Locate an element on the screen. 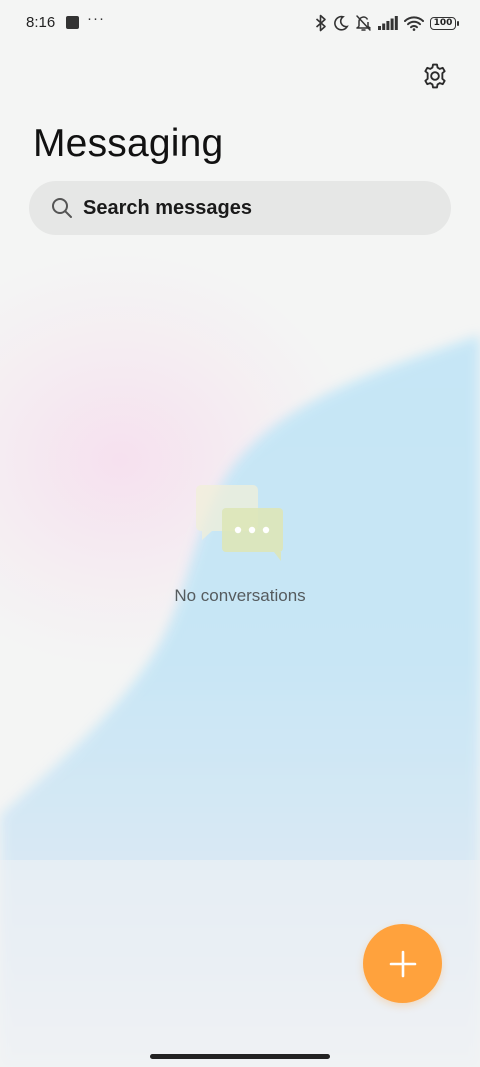  bluetooth-icon is located at coordinates (320, 23).